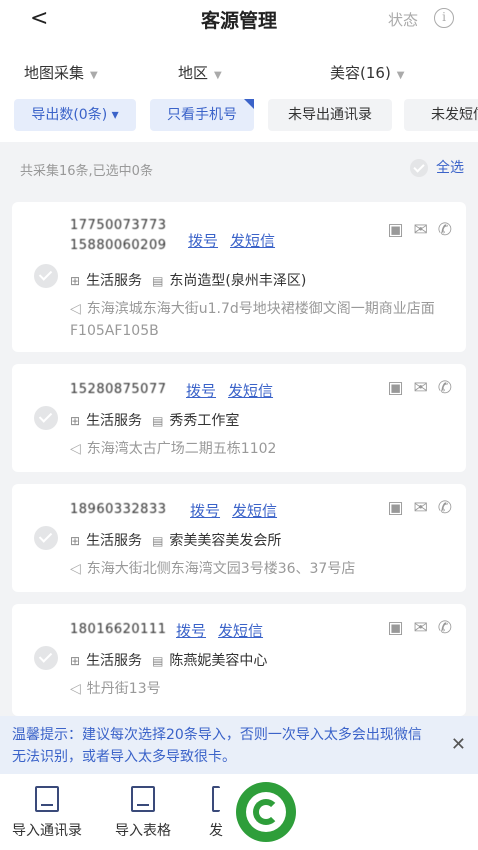 The height and width of the screenshot is (850, 478). I want to click on nav-bar: < 客源管理 状态 i, so click(239, 20).